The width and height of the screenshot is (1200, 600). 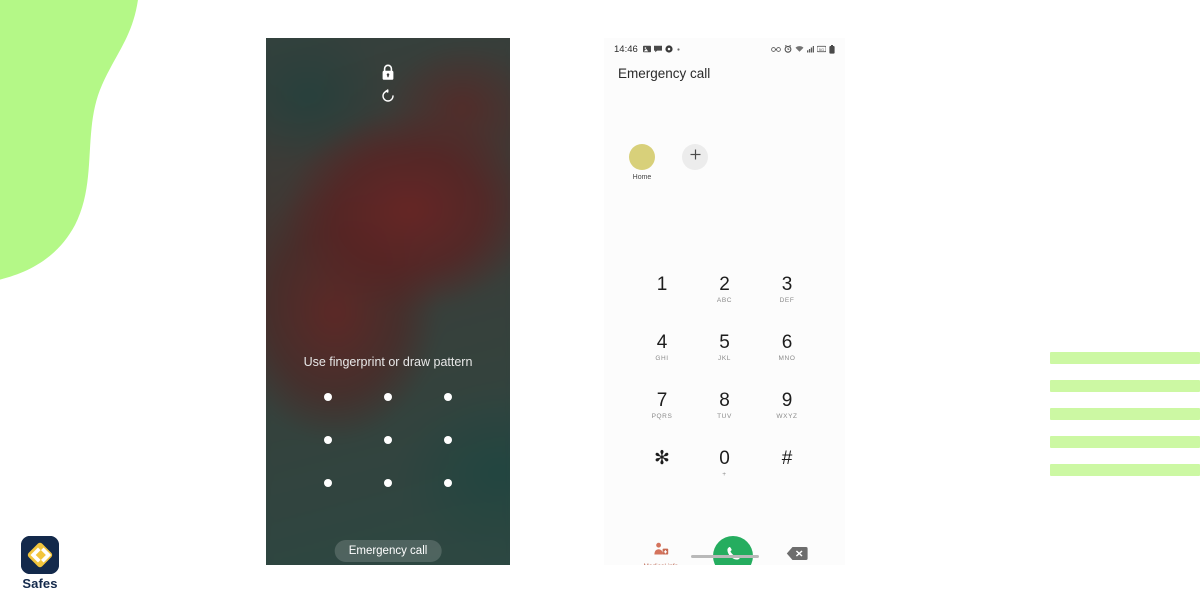 I want to click on dialpad-key-4: 4 GHI, so click(x=662, y=348).